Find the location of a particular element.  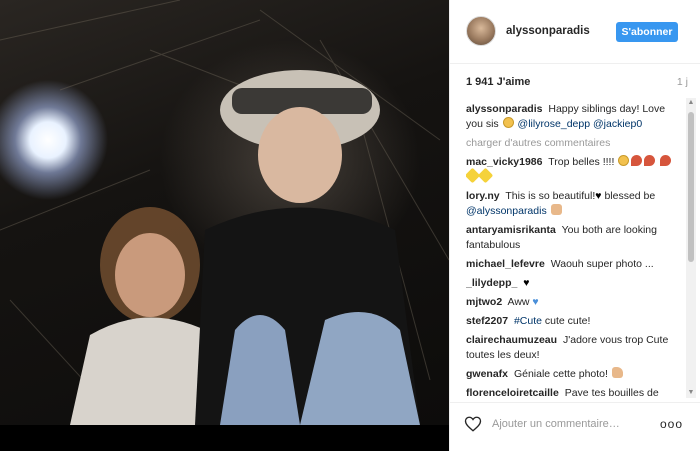

heart-eyes-emoji-icon is located at coordinates (624, 160).